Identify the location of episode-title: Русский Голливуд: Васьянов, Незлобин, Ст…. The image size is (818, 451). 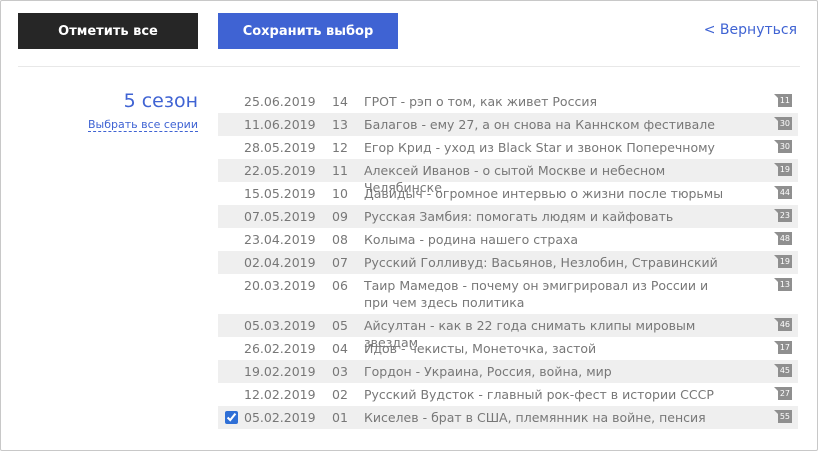
(541, 262).